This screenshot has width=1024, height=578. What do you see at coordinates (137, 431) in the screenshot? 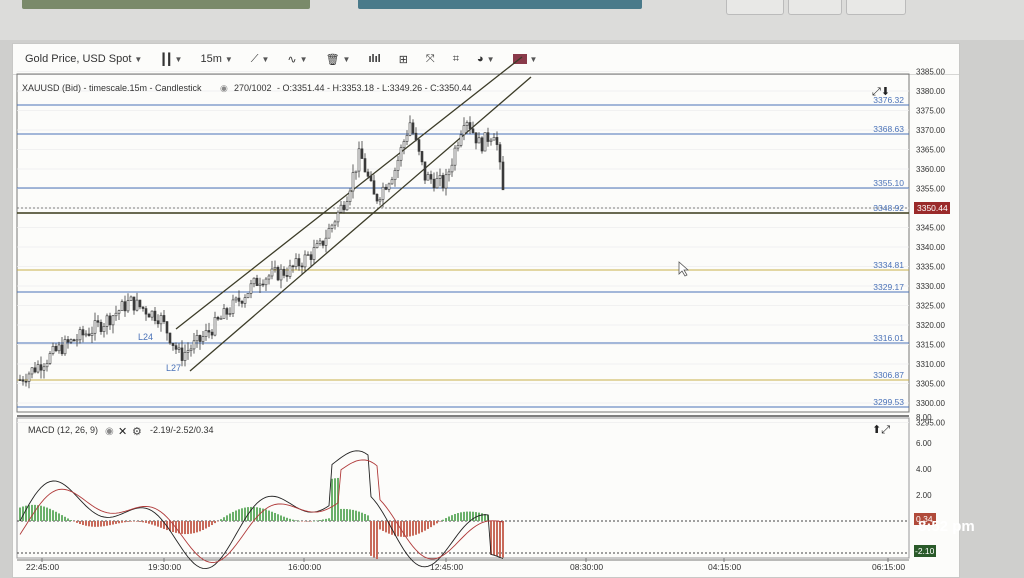
I see `gear-icon: ⚙` at bounding box center [137, 431].